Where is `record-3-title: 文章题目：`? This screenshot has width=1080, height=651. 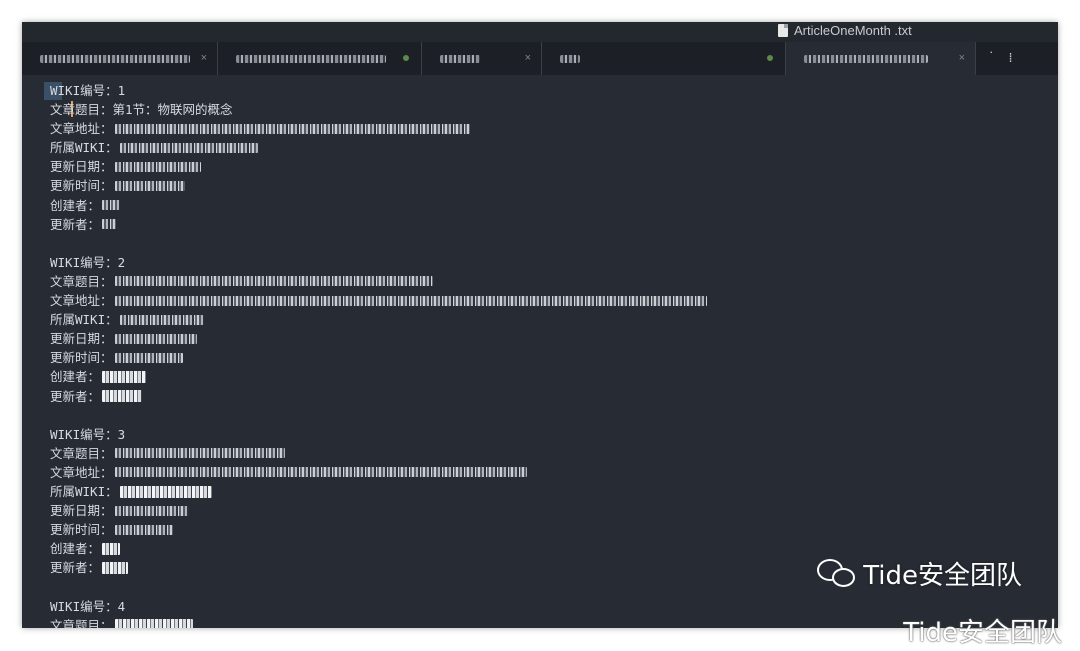
record-3-title: 文章题目： is located at coordinates (554, 453).